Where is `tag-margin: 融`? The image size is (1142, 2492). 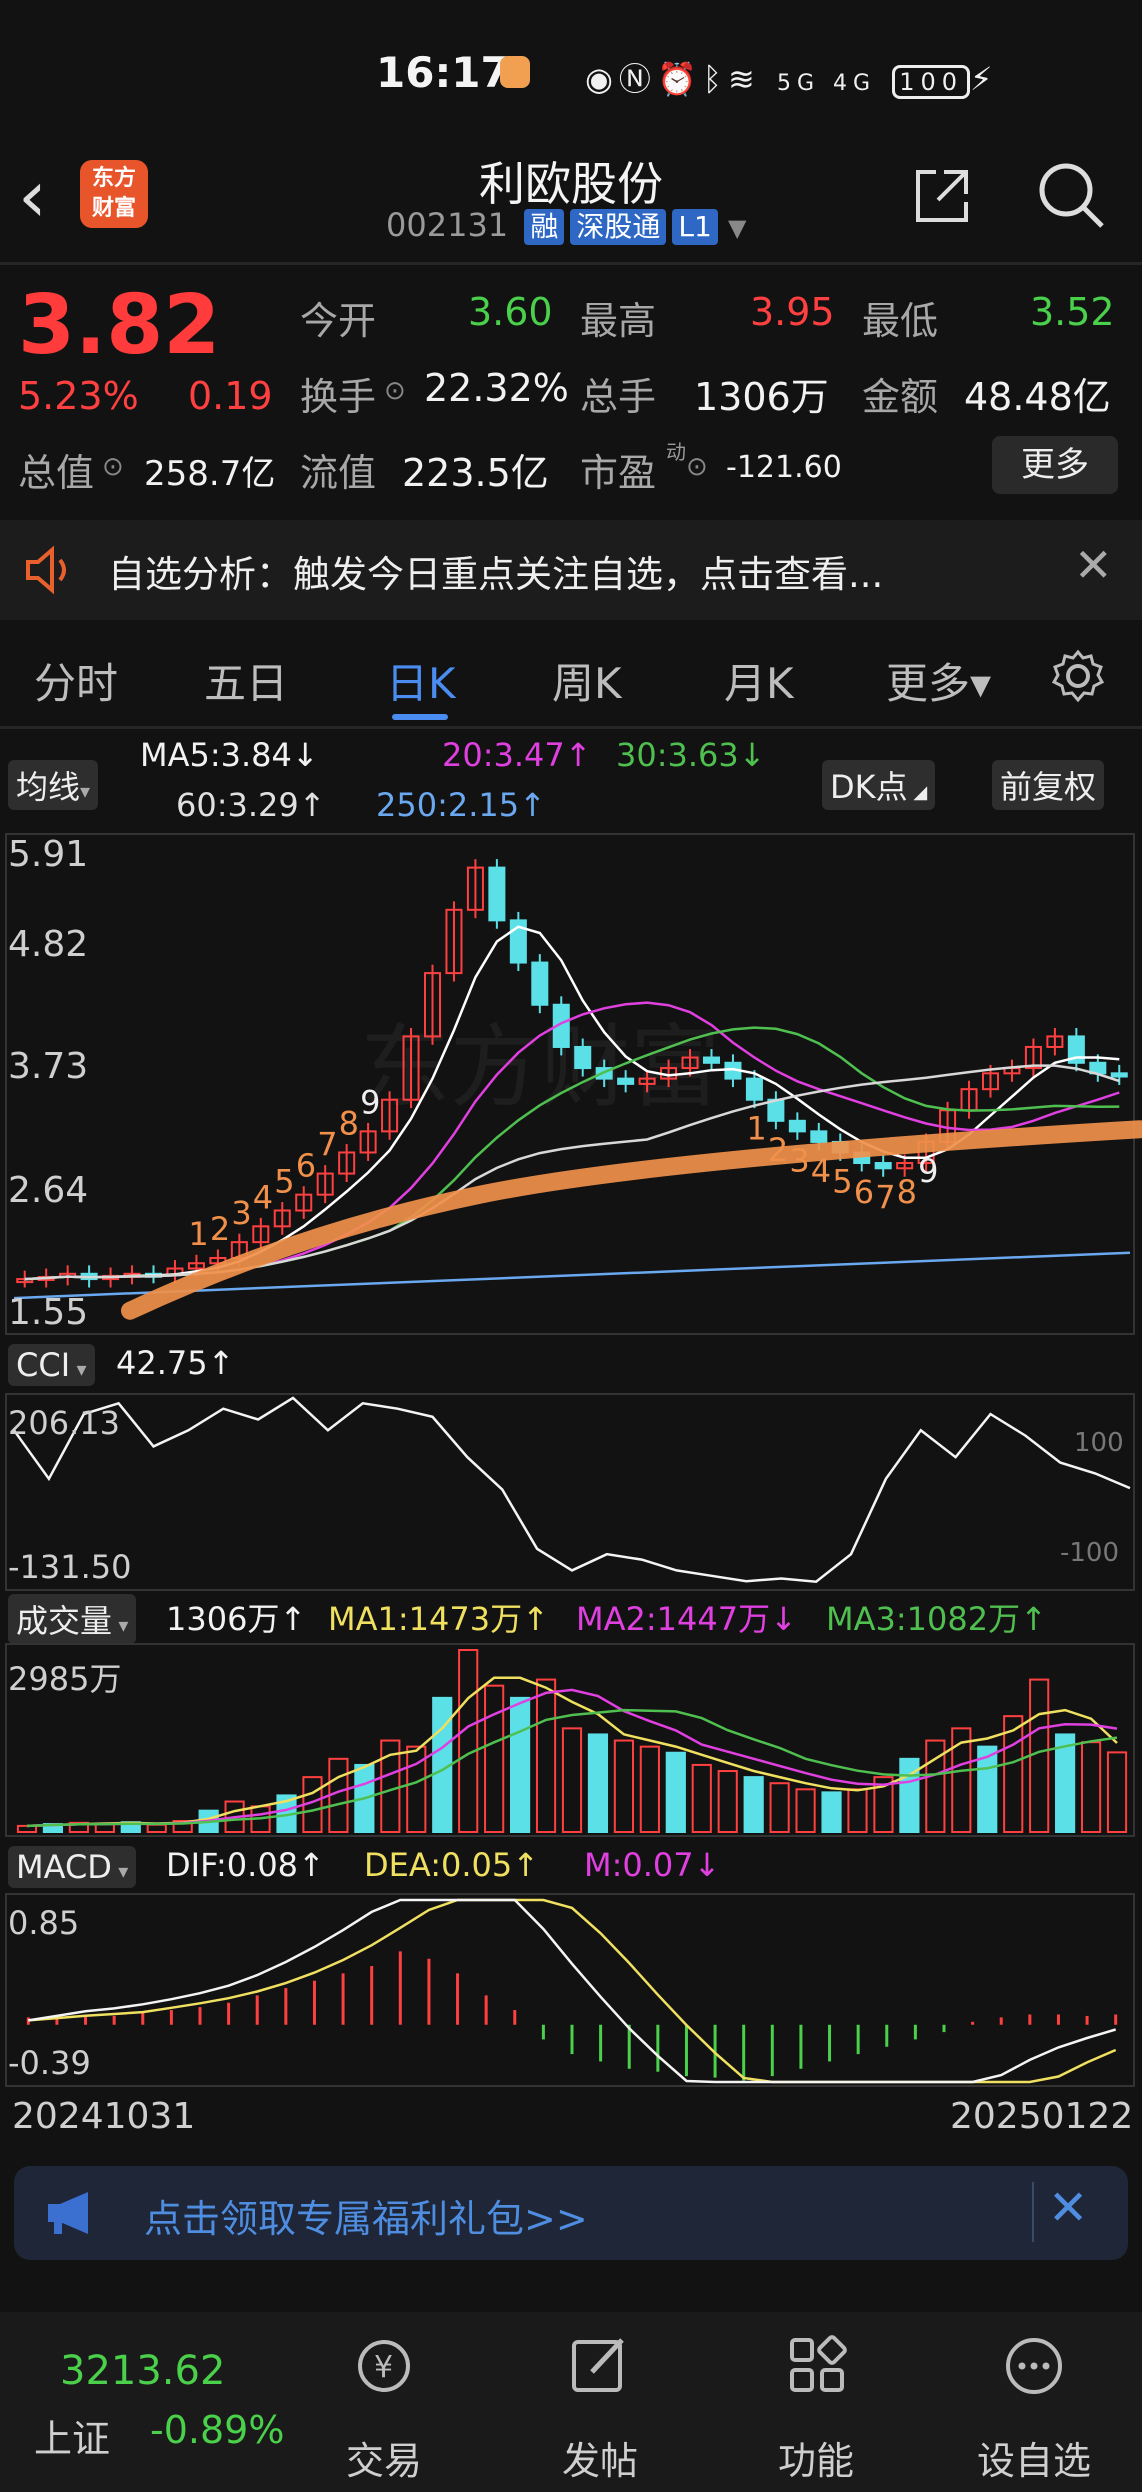
tag-margin: 融 is located at coordinates (544, 227).